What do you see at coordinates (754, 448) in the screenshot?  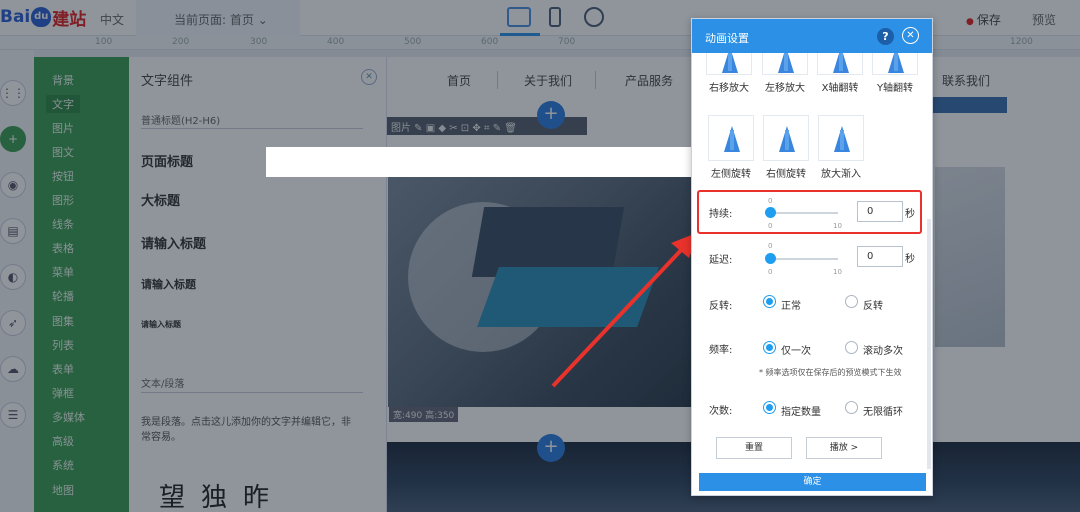 I see `reset-button: 重置` at bounding box center [754, 448].